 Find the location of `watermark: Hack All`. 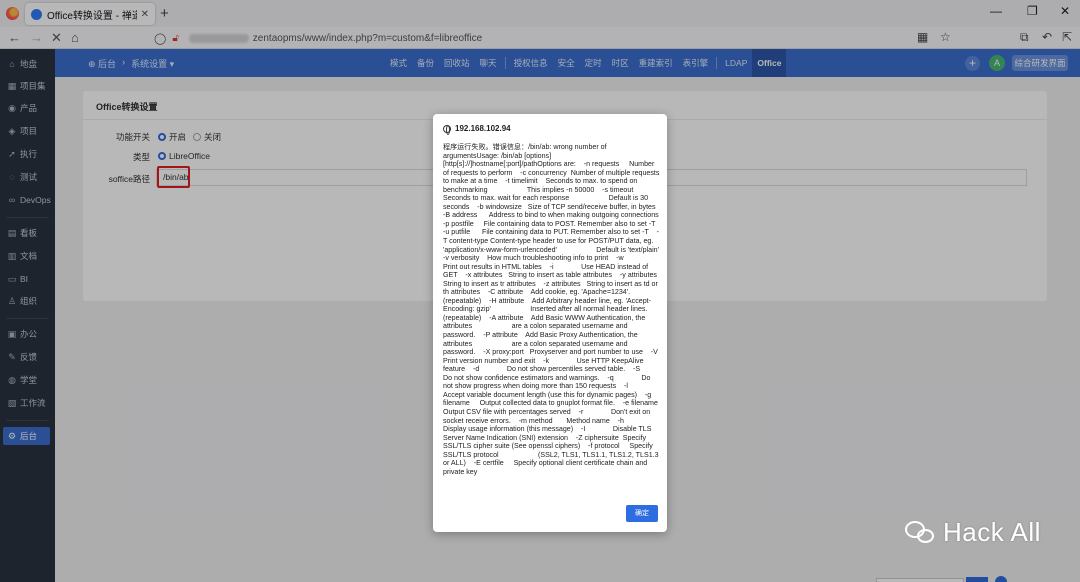

watermark: Hack All is located at coordinates (973, 532).